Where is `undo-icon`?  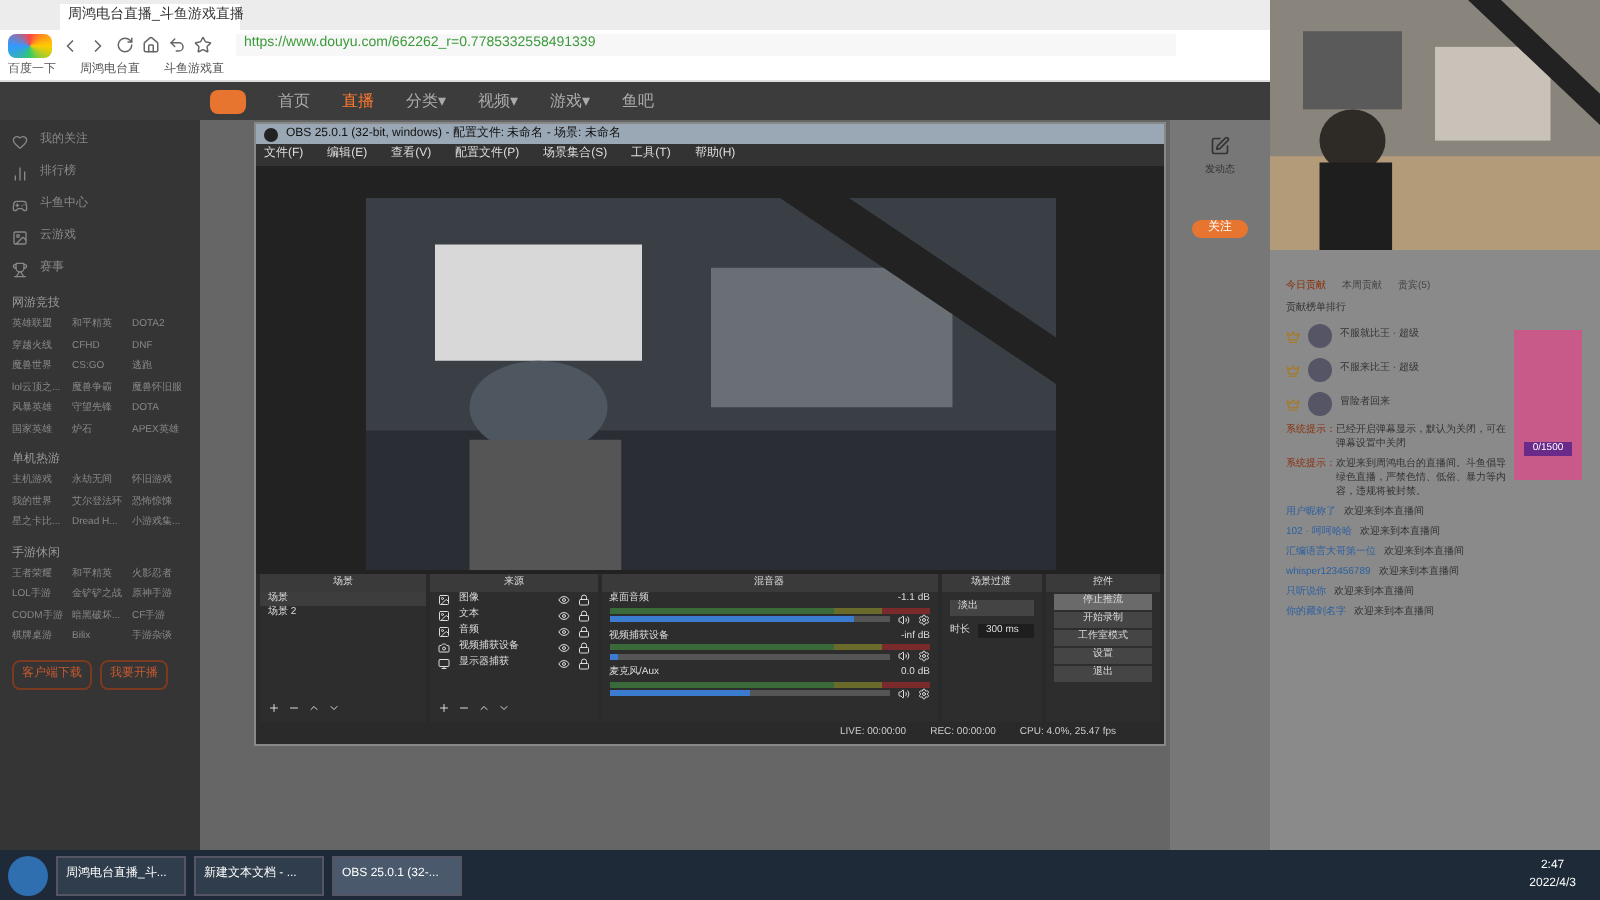 undo-icon is located at coordinates (177, 45).